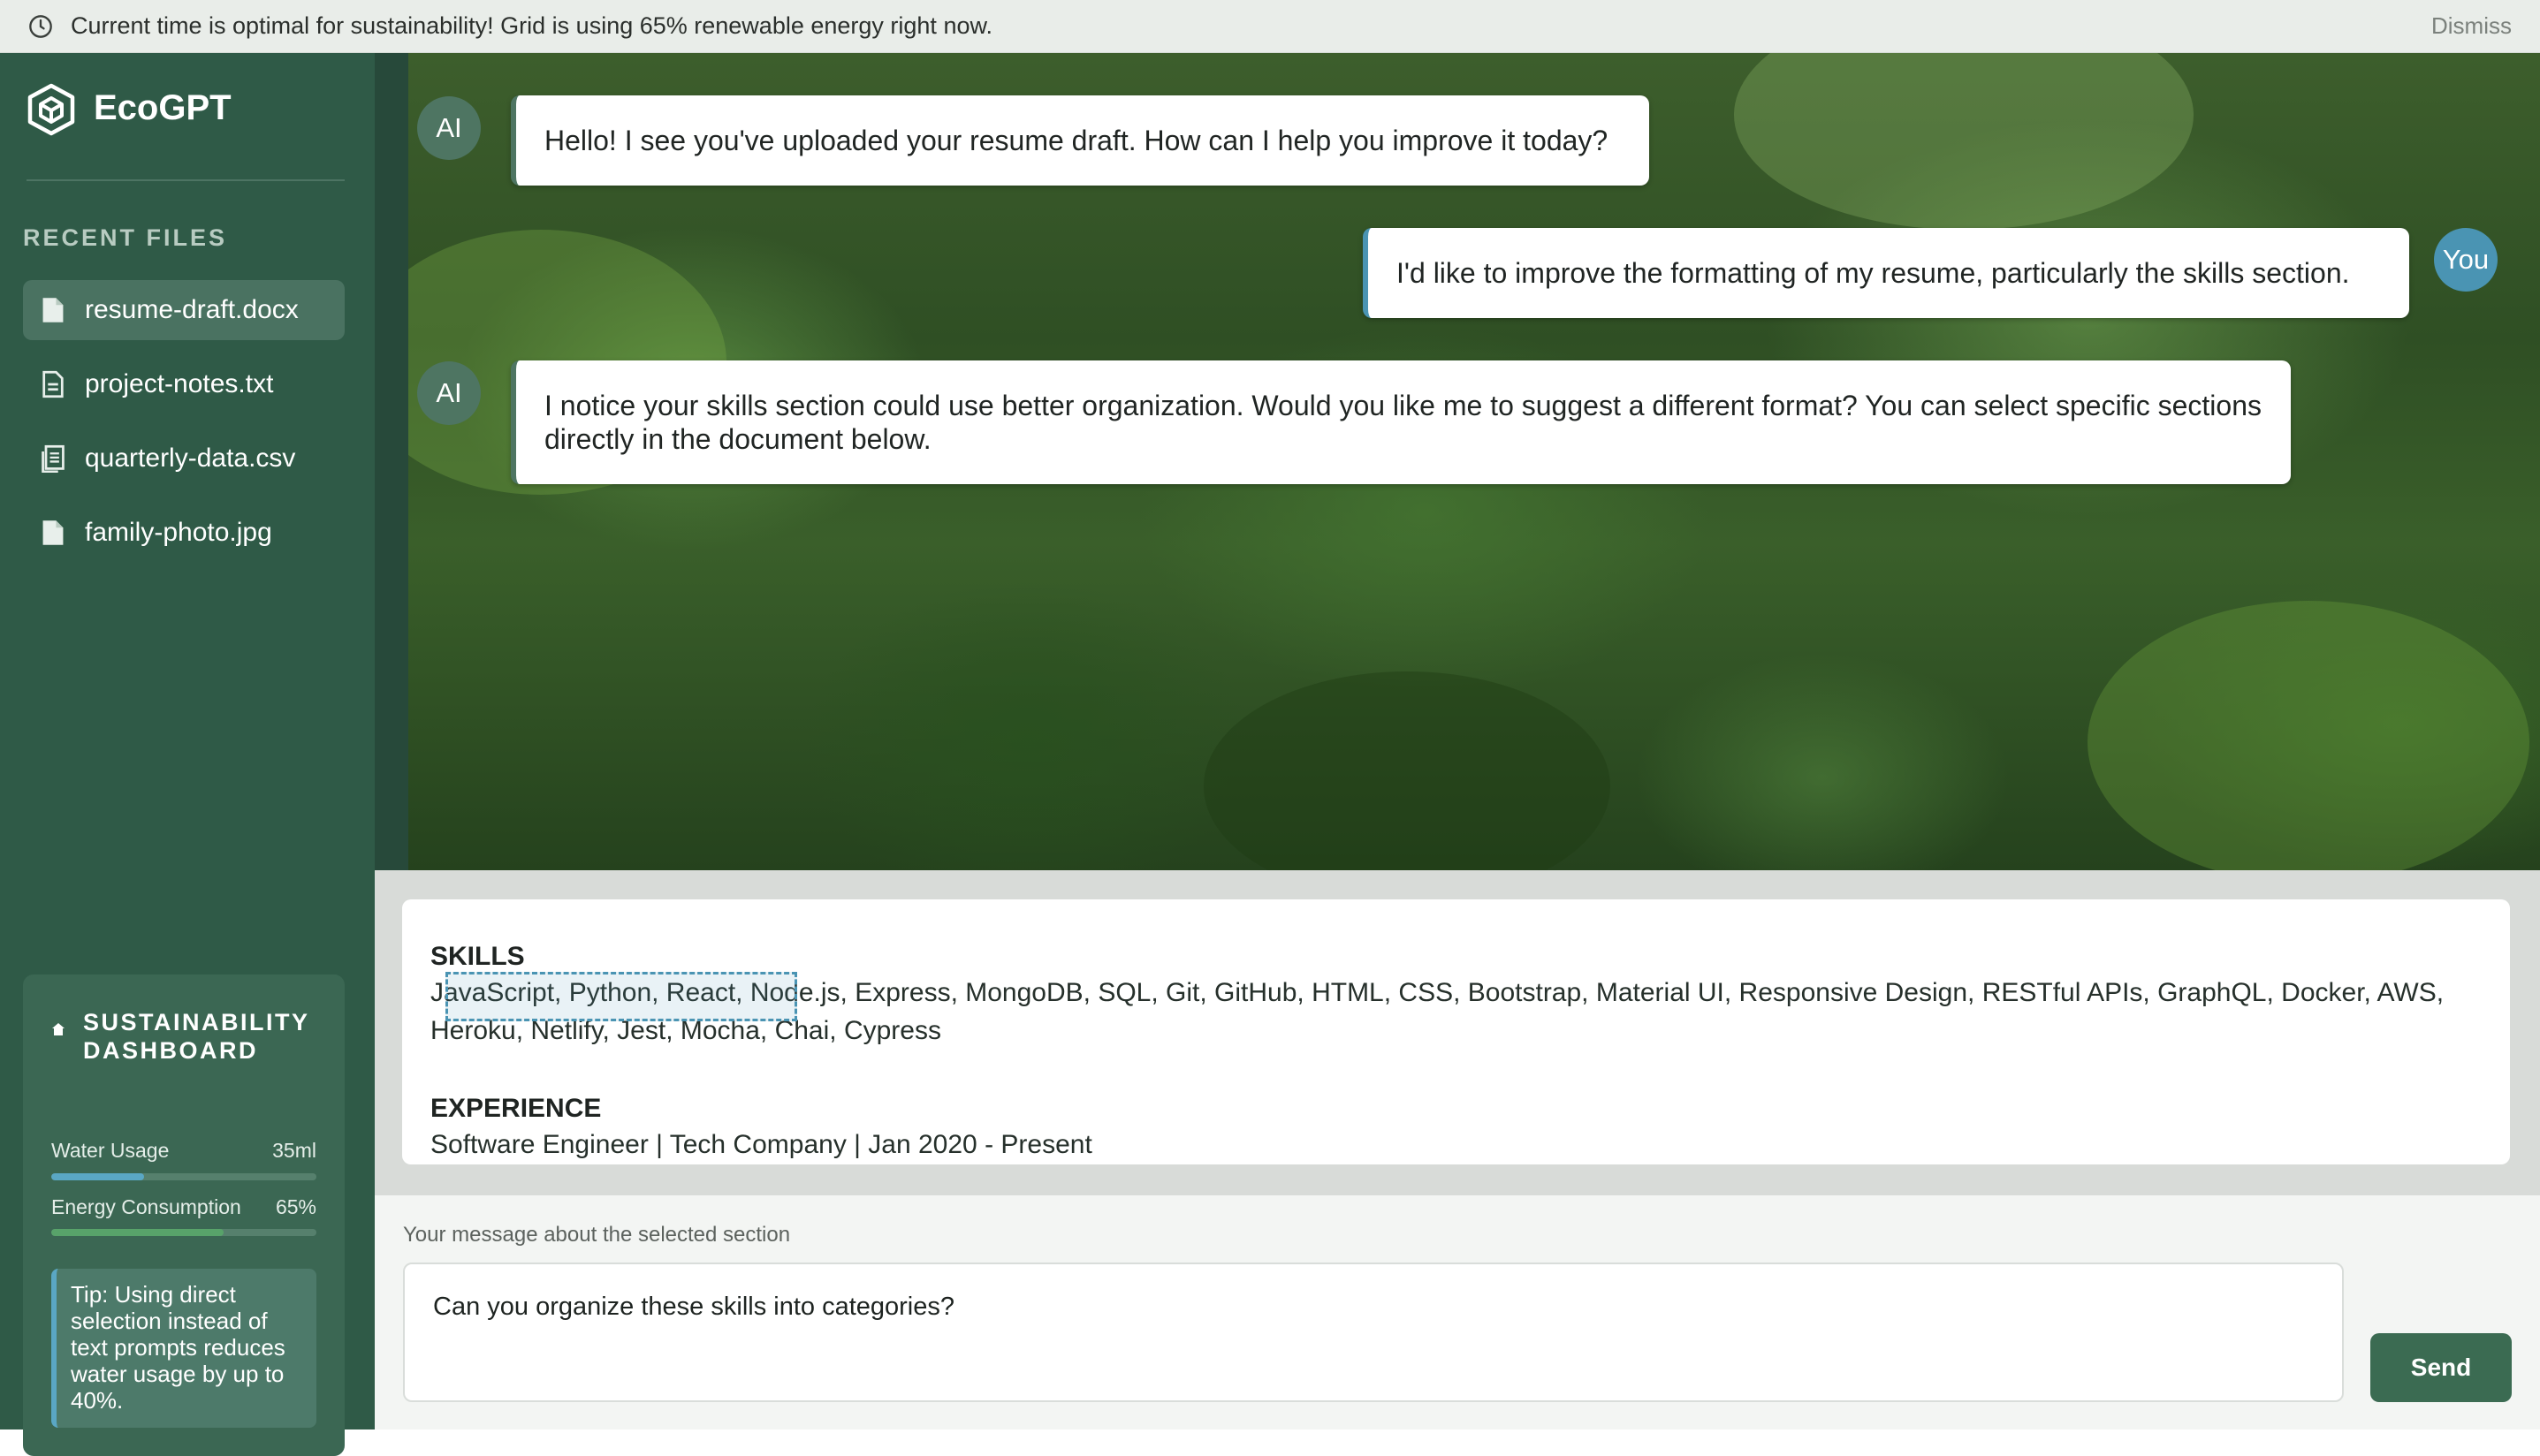 The image size is (2540, 1456). I want to click on selection-box, so click(621, 996).